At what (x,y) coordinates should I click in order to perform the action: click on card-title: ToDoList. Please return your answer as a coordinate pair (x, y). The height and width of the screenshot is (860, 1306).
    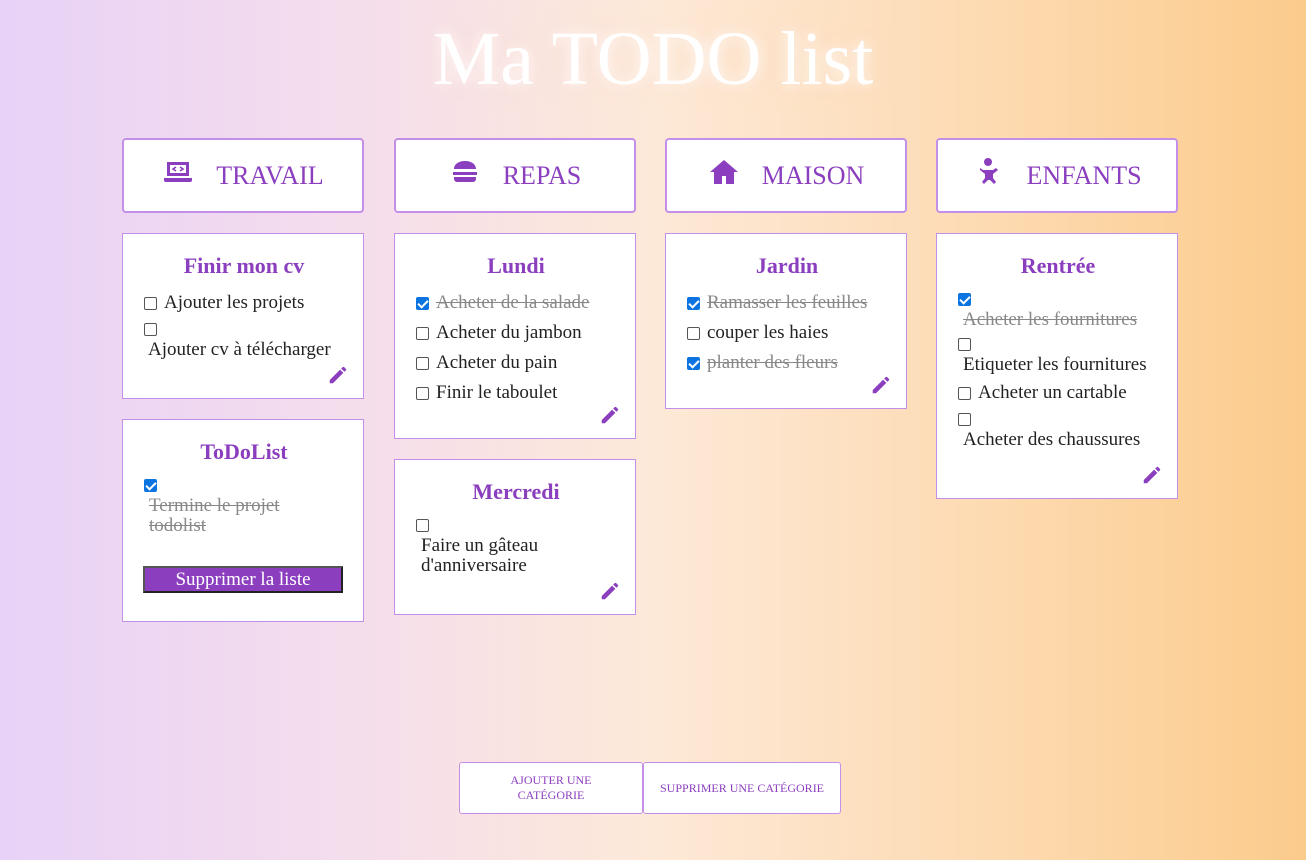
    Looking at the image, I should click on (244, 451).